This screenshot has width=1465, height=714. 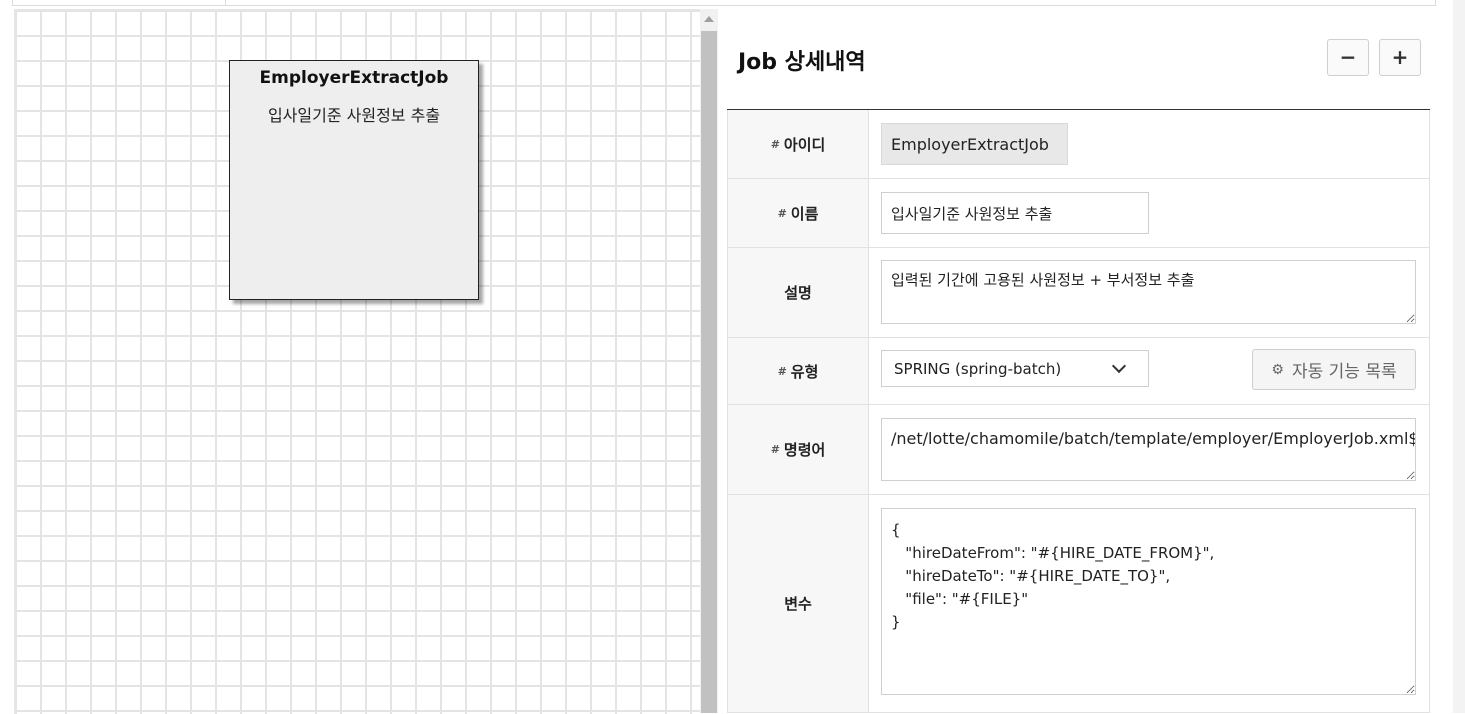 I want to click on zoom-in-button: +, so click(x=1400, y=57).